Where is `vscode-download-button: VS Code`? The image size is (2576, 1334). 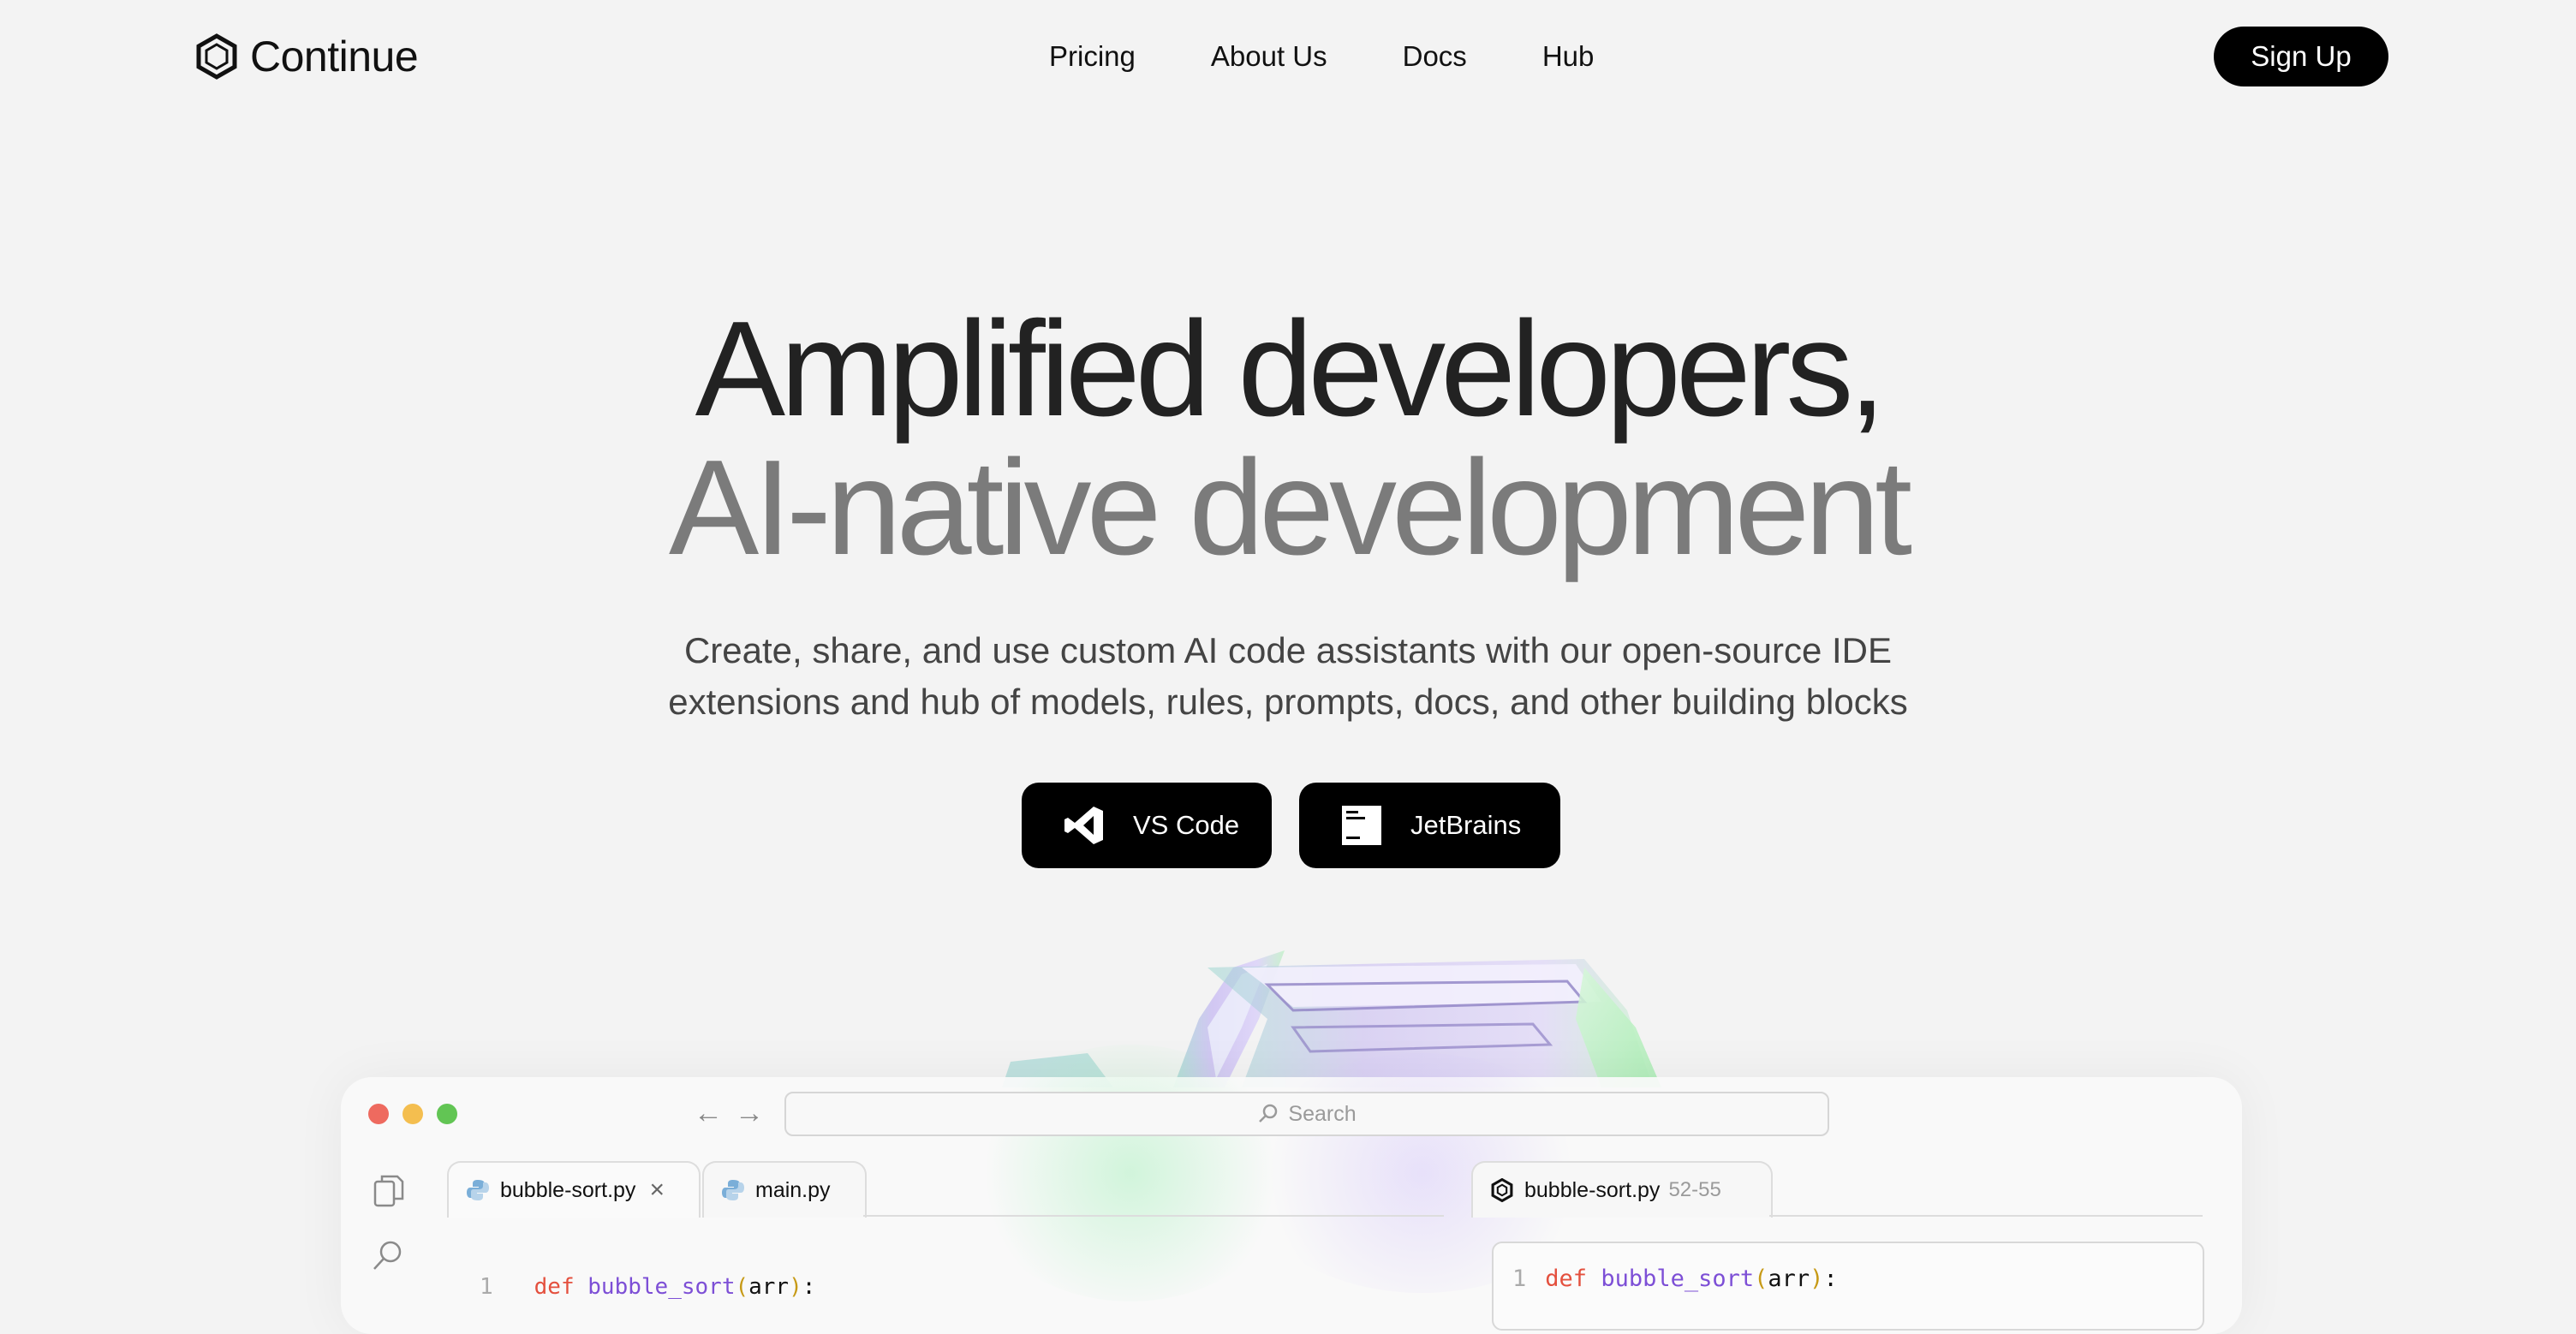 vscode-download-button: VS Code is located at coordinates (1147, 825).